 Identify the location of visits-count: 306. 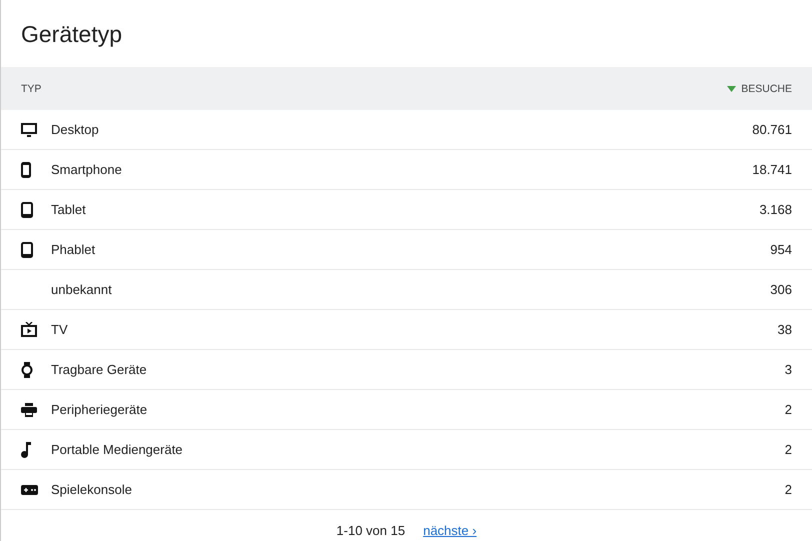
(781, 289).